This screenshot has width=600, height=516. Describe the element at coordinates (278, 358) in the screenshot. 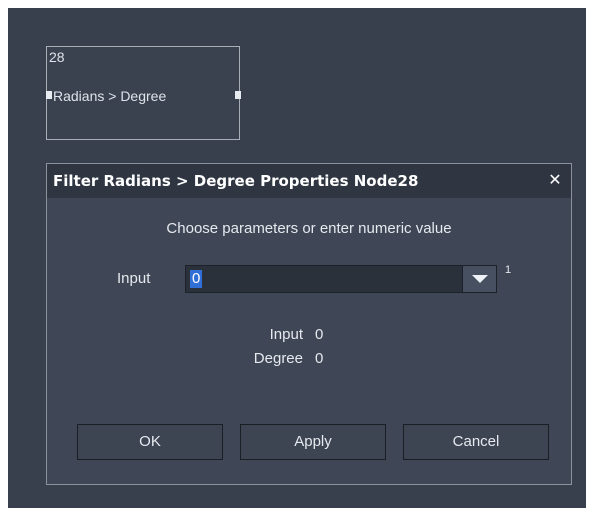

I see `readout-degree-label: Degree` at that location.